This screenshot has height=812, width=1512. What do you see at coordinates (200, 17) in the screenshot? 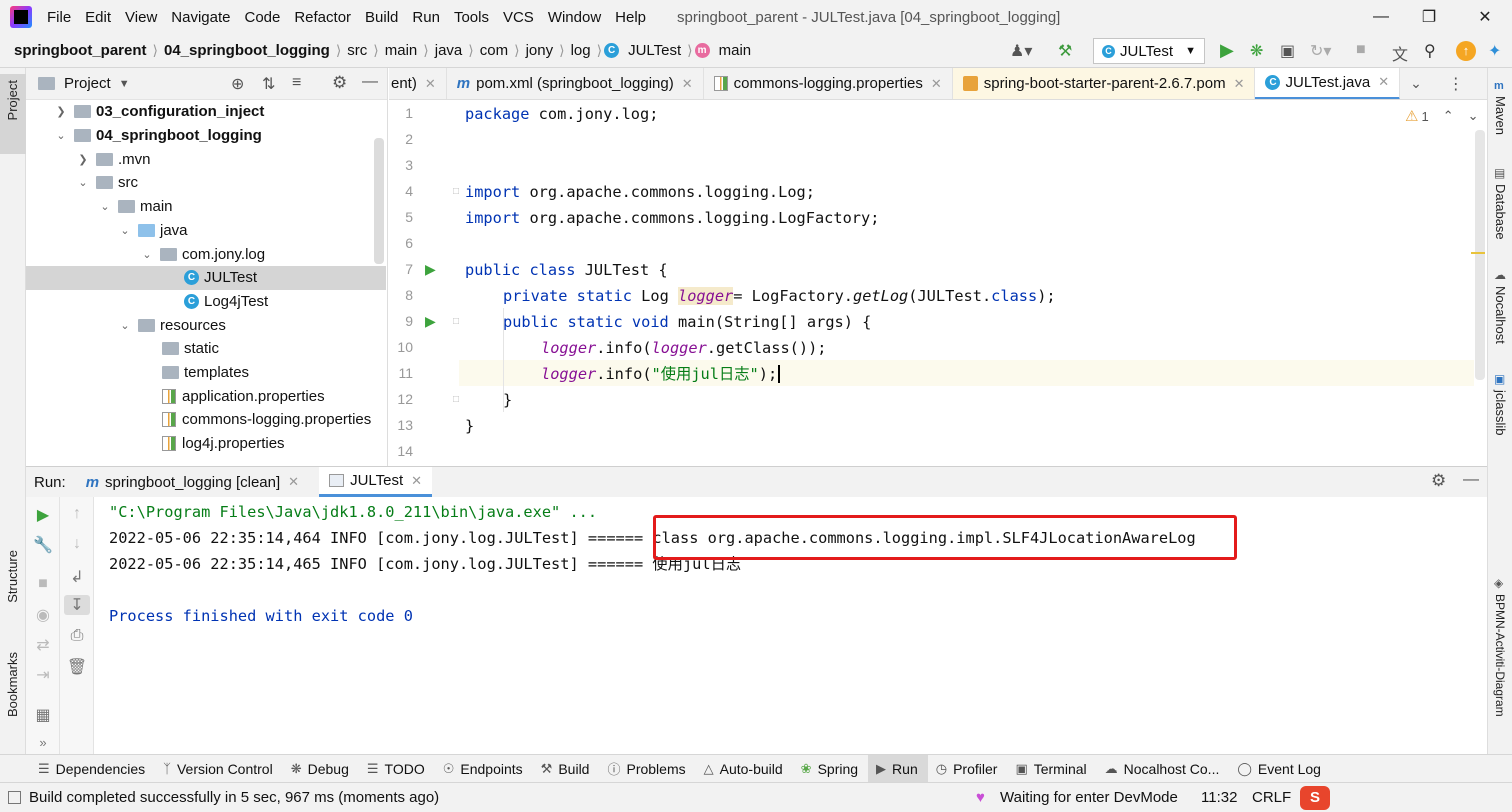
I see `menu-navigate: Navigate` at bounding box center [200, 17].